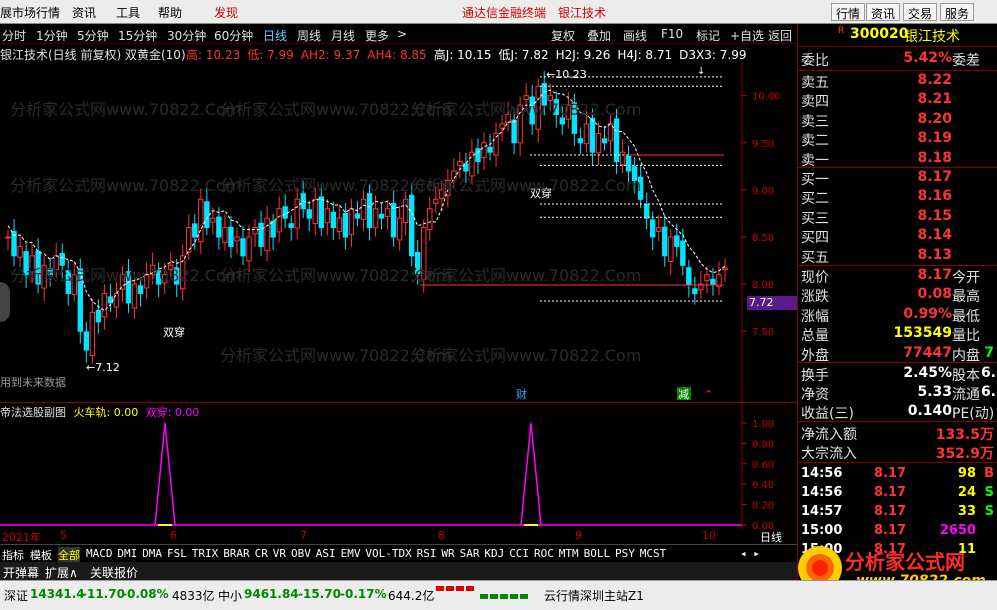  I want to click on back-button: 返回, so click(780, 35).